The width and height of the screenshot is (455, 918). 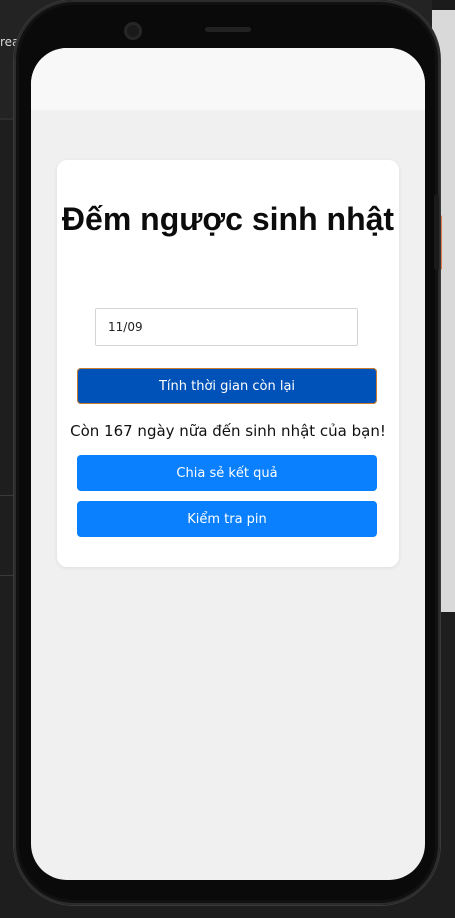 What do you see at coordinates (226, 327) in the screenshot?
I see `birthday-date-input` at bounding box center [226, 327].